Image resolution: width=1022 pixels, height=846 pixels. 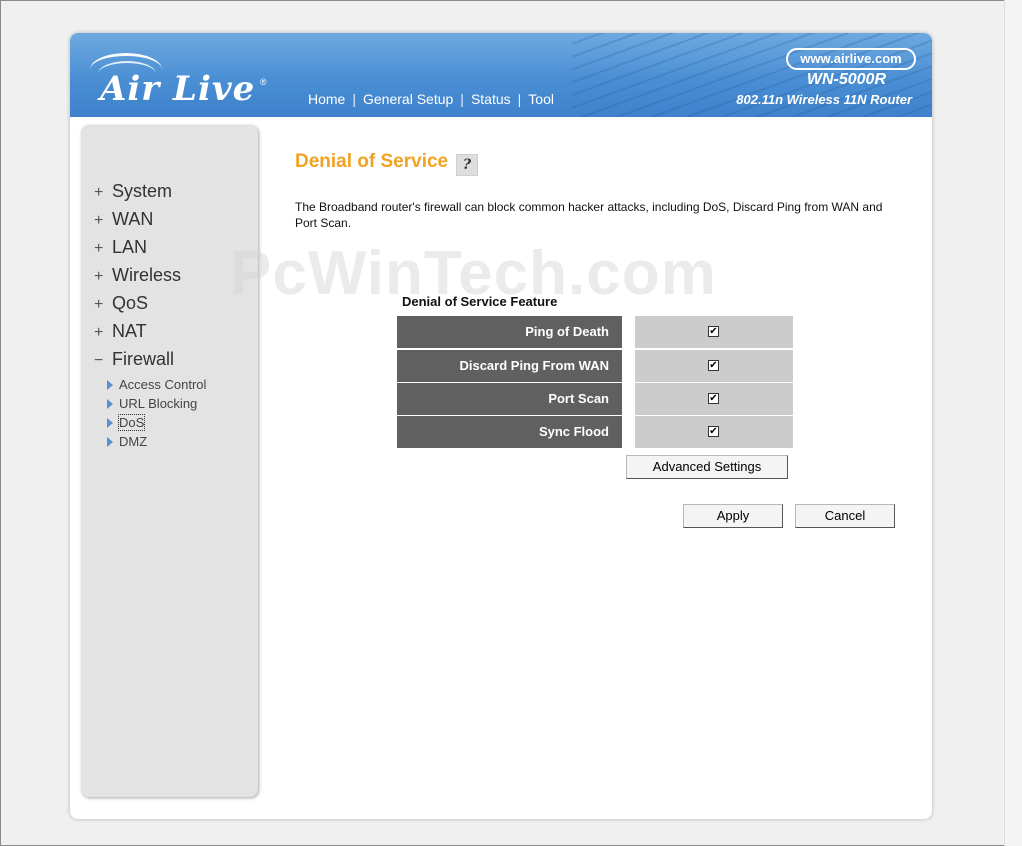 What do you see at coordinates (480, 301) in the screenshot?
I see `feature-table-heading: Denial of Service Feature` at bounding box center [480, 301].